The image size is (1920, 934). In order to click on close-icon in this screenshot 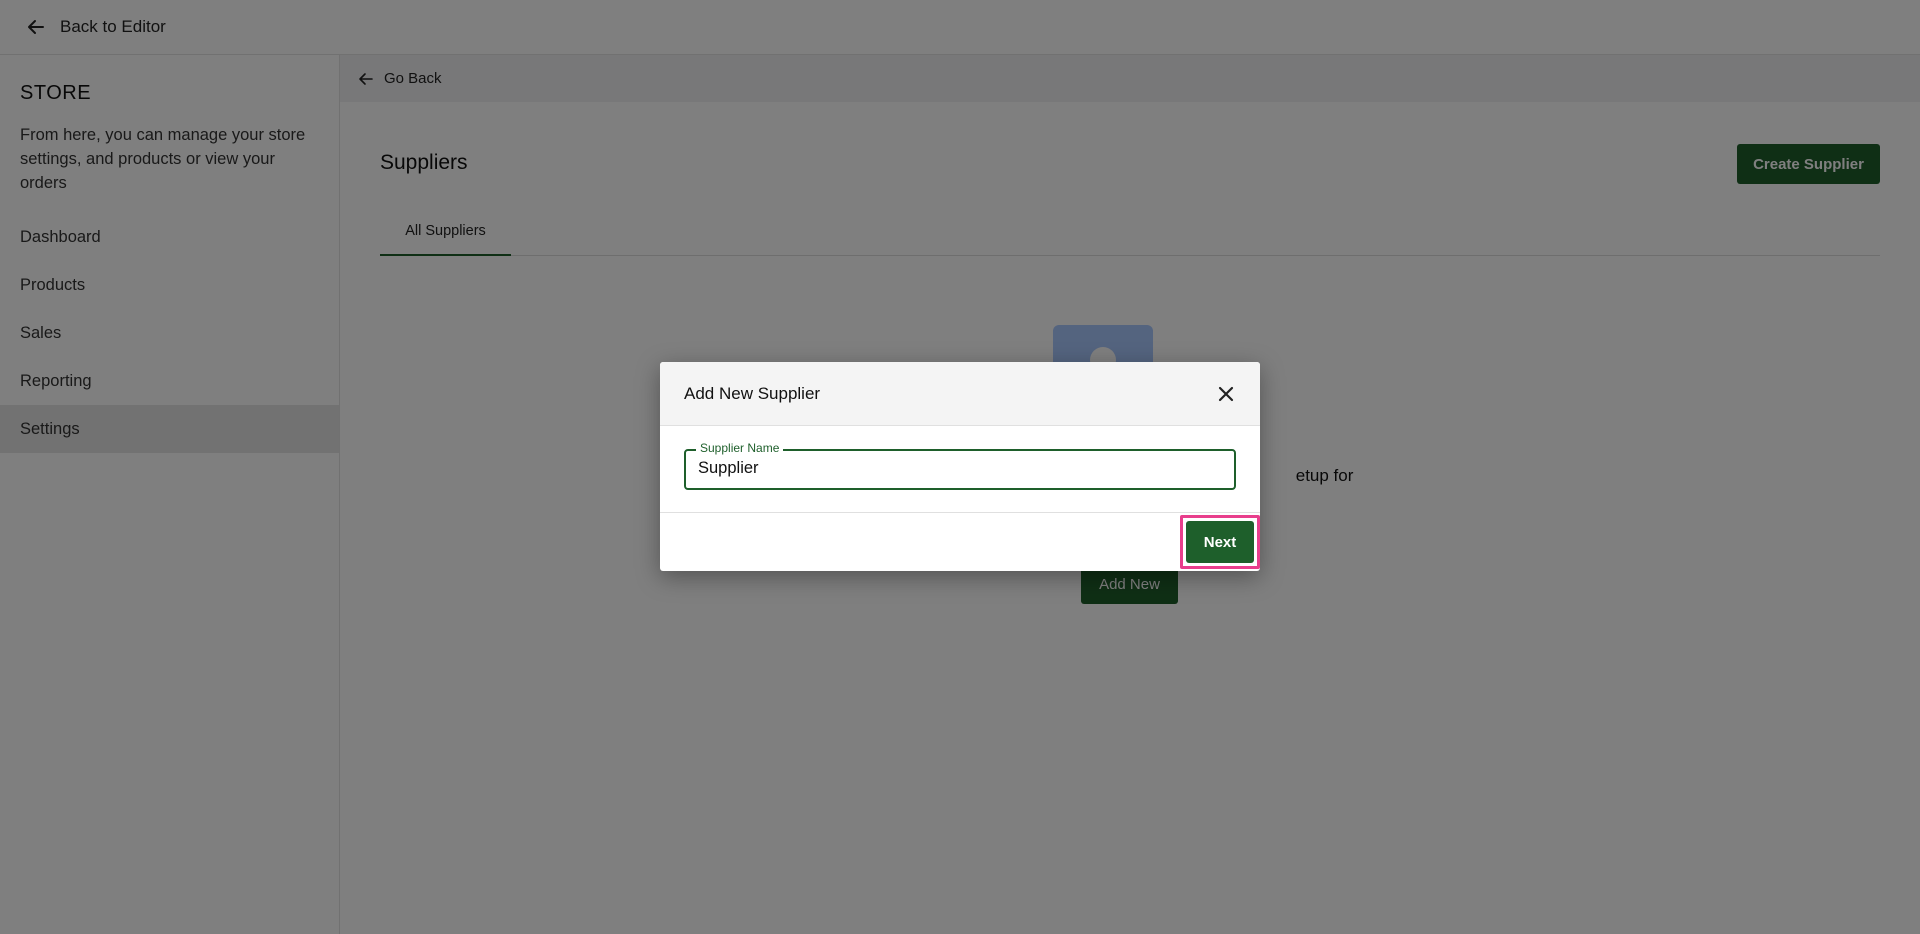, I will do `click(1226, 393)`.